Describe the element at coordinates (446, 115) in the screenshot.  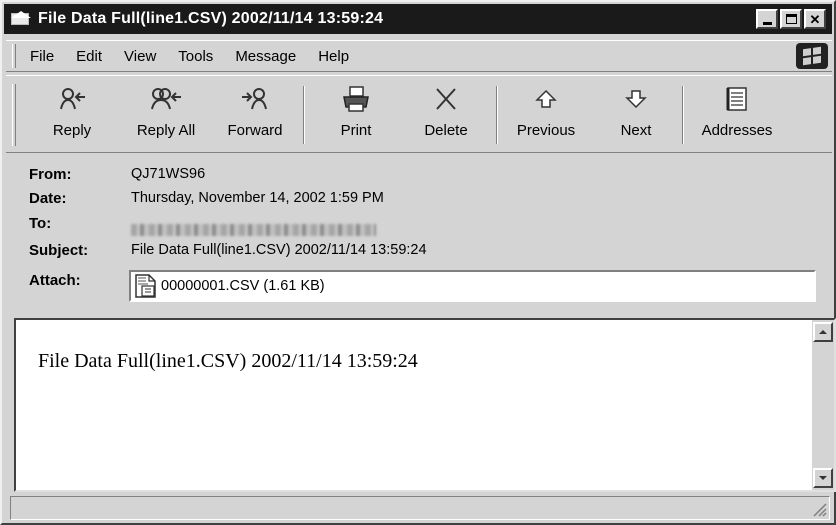
I see `delete-button: Delete` at that location.